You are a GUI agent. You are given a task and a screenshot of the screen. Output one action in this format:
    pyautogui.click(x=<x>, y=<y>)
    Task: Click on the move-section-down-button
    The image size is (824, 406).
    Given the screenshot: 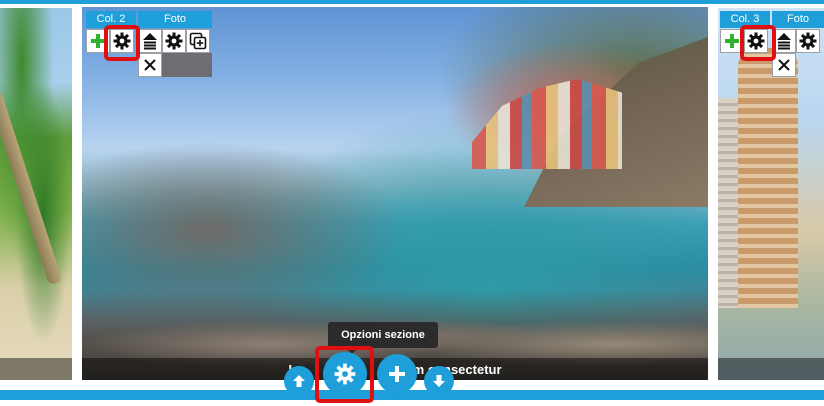 What is the action you would take?
    pyautogui.click(x=439, y=381)
    